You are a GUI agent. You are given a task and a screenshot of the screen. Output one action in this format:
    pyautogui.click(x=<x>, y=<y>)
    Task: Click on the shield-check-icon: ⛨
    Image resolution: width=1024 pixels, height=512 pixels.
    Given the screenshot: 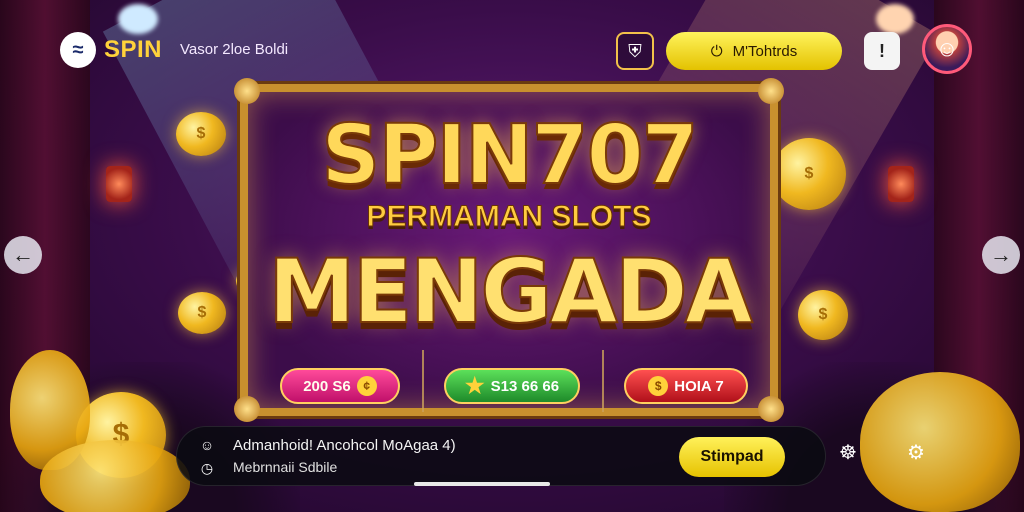 What is the action you would take?
    pyautogui.click(x=635, y=50)
    